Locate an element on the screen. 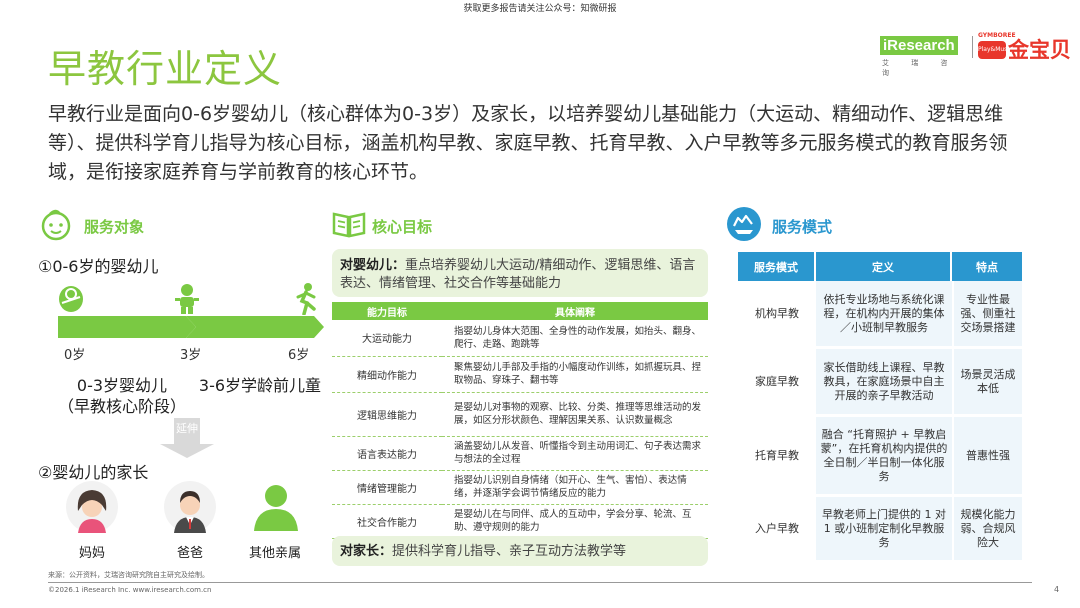  mode-name: 家庭早教 is located at coordinates (777, 383).